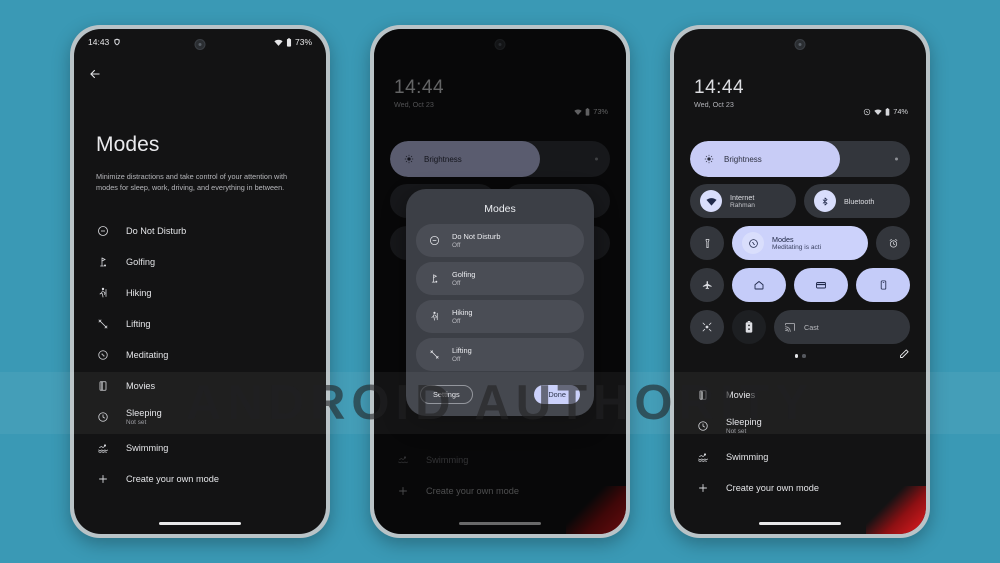 This screenshot has width=1000, height=563. I want to click on home-icon, so click(759, 285).